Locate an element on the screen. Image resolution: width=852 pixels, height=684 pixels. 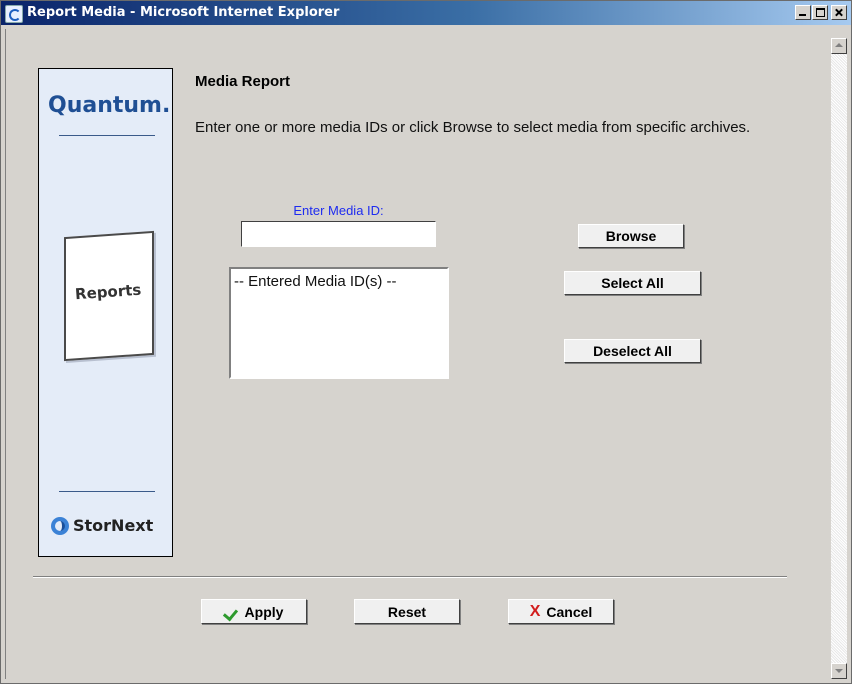
window-controls is located at coordinates (821, 12).